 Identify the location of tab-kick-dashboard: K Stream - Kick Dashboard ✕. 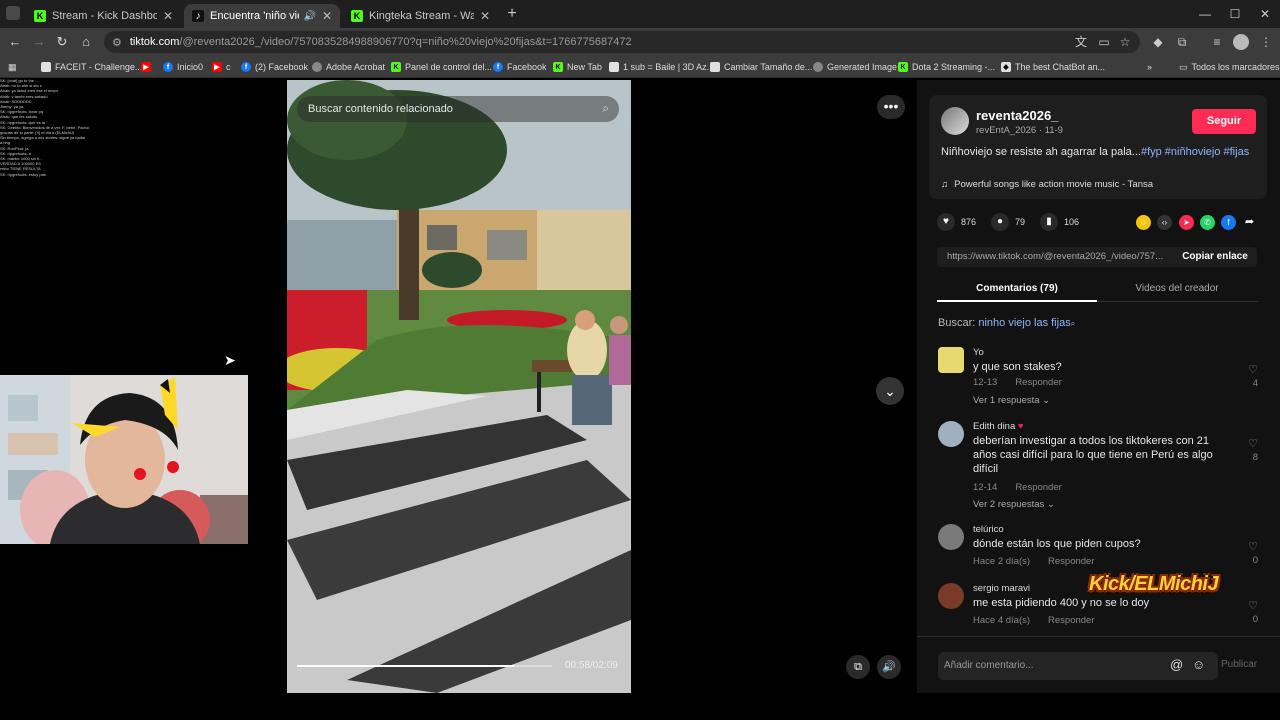
(103, 16).